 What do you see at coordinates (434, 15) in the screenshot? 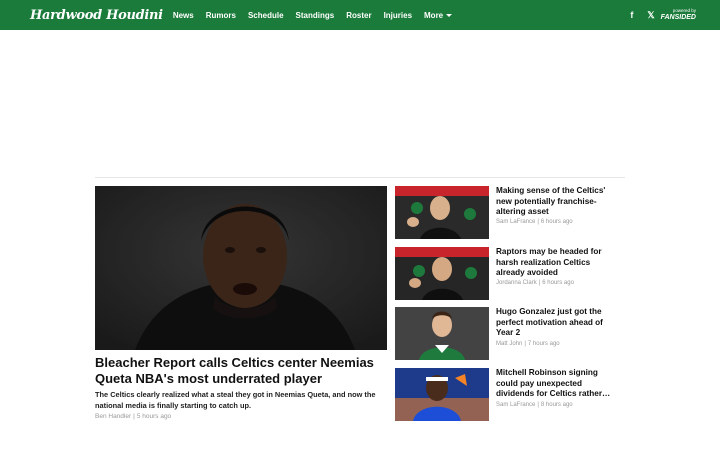
I see `nav-more-label: More` at bounding box center [434, 15].